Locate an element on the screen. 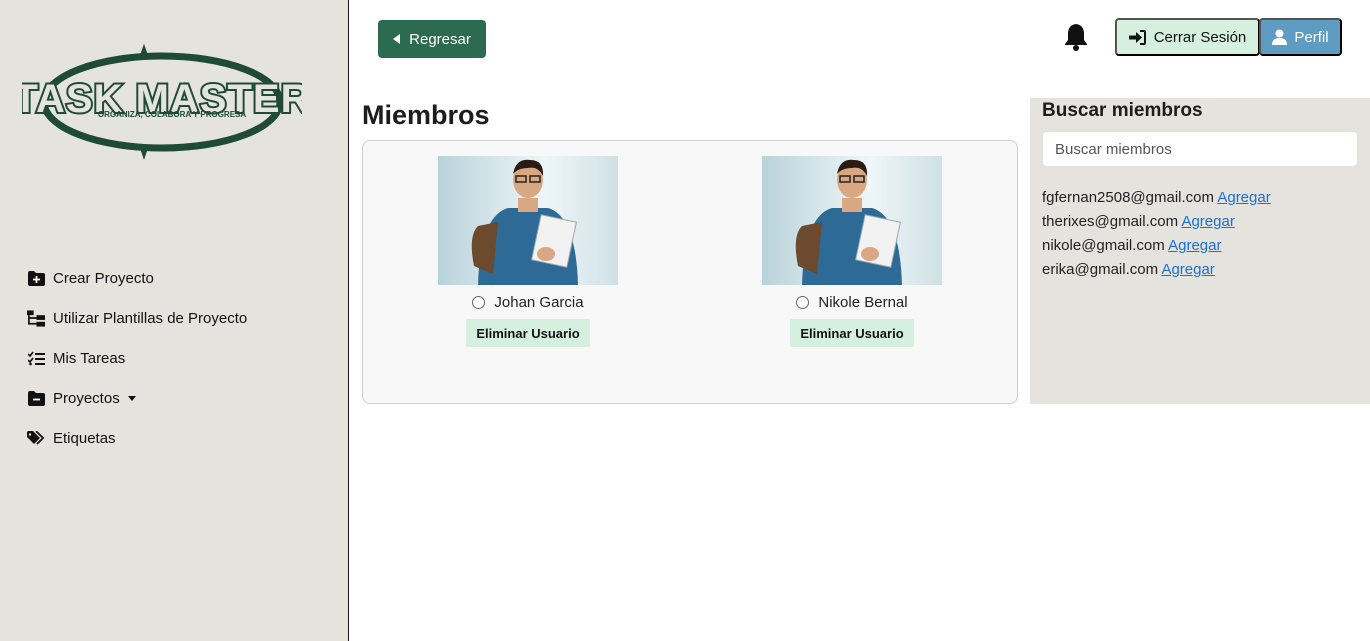 This screenshot has width=1370, height=641. sidebar-item-crear-proyecto: Crear Proyecto is located at coordinates (137, 278).